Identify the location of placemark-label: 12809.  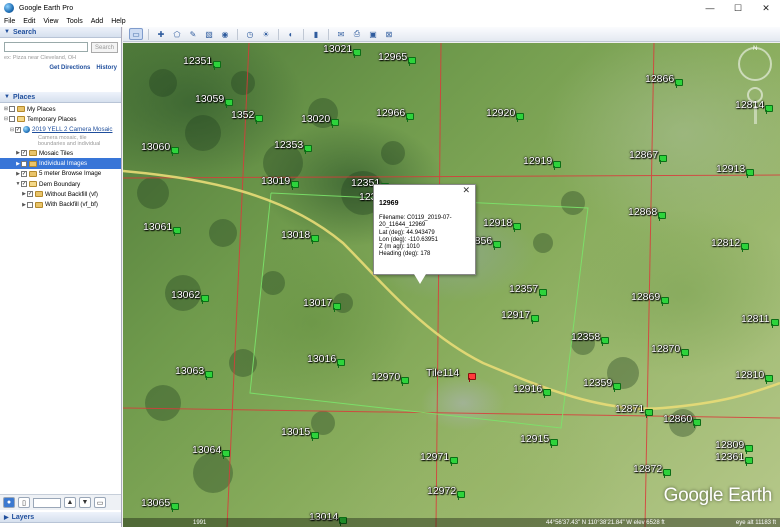
(729, 445).